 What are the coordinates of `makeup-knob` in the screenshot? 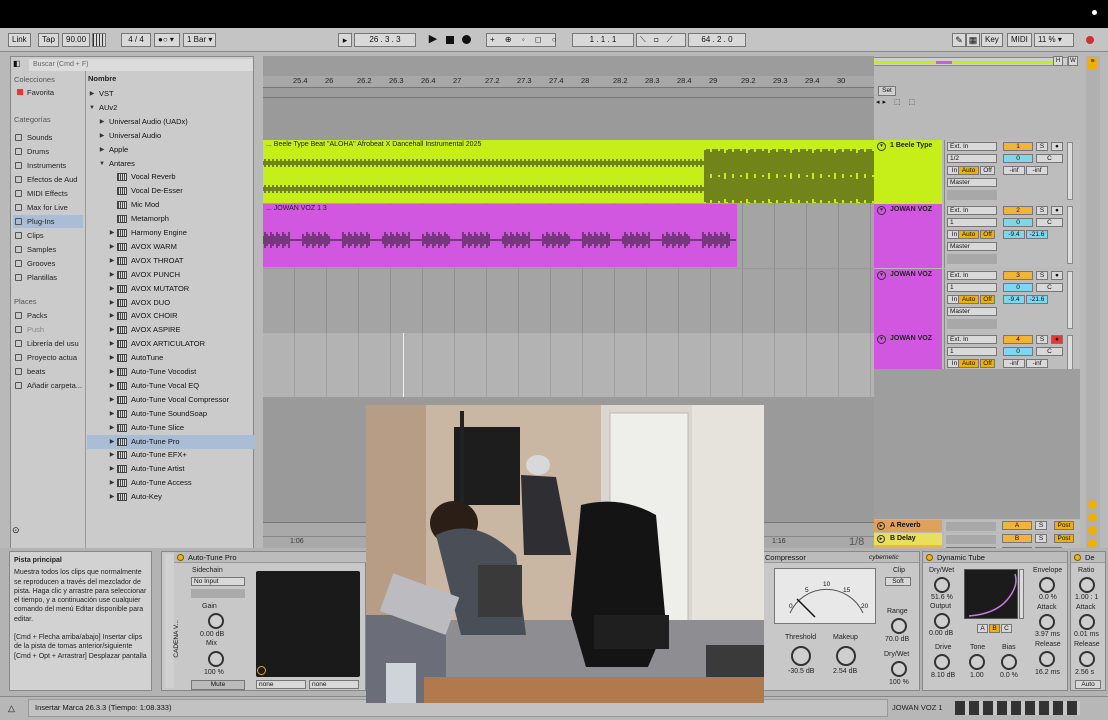 It's located at (846, 656).